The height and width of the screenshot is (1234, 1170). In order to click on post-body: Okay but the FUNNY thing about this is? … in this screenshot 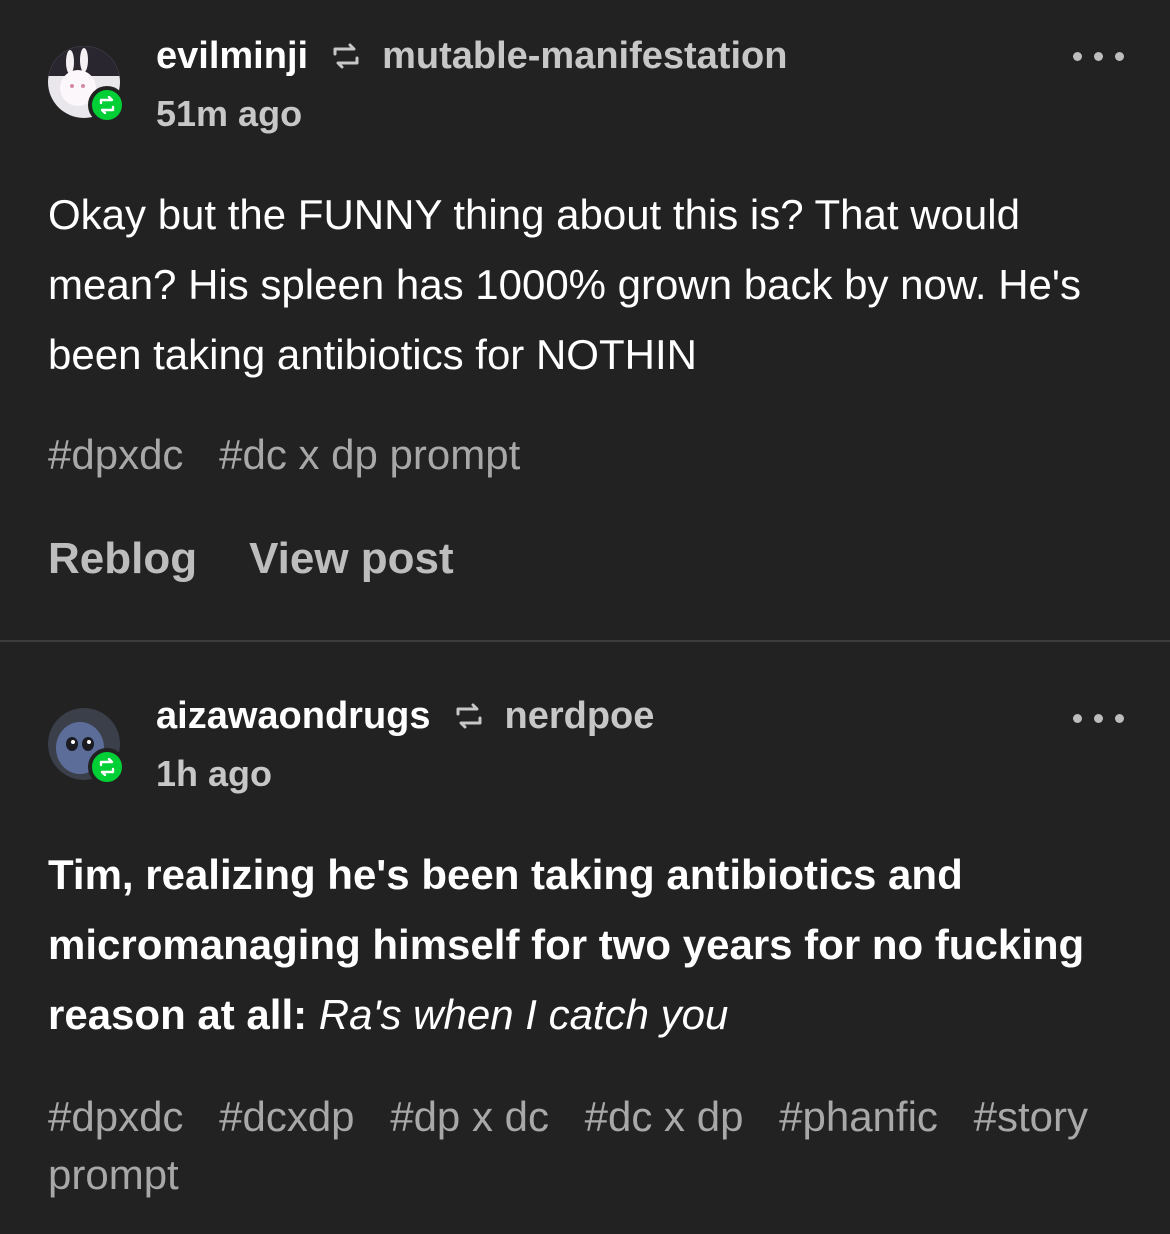, I will do `click(564, 284)`.